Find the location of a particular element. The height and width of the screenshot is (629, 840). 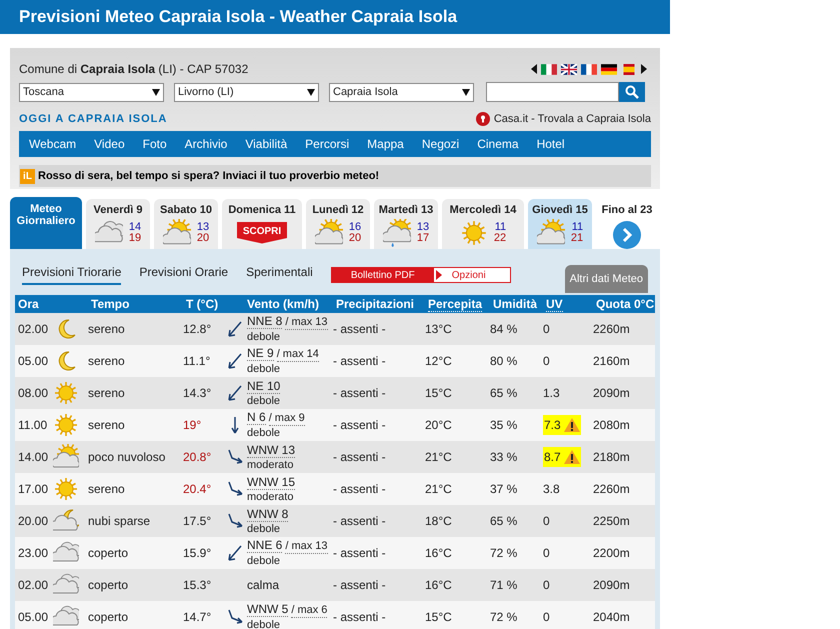

uv-cell: 3.8 is located at coordinates (551, 489).